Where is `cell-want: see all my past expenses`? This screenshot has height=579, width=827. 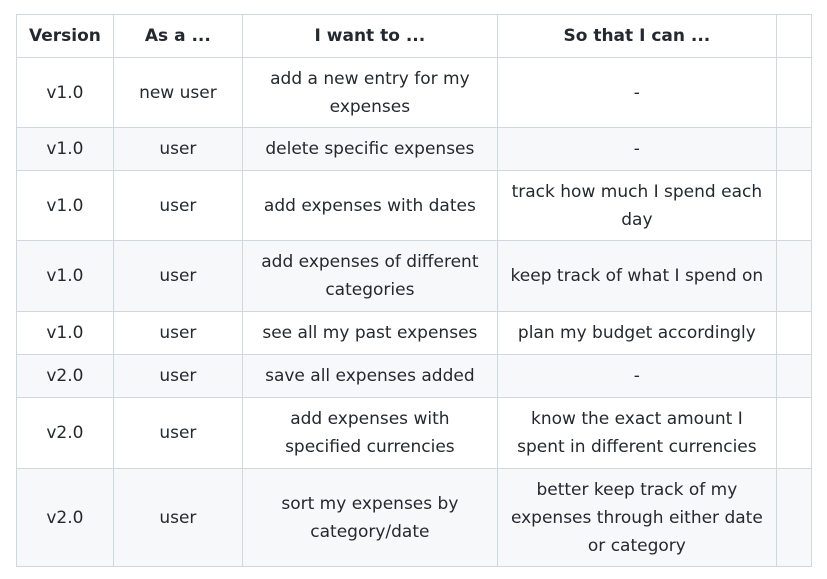
cell-want: see all my past expenses is located at coordinates (369, 333).